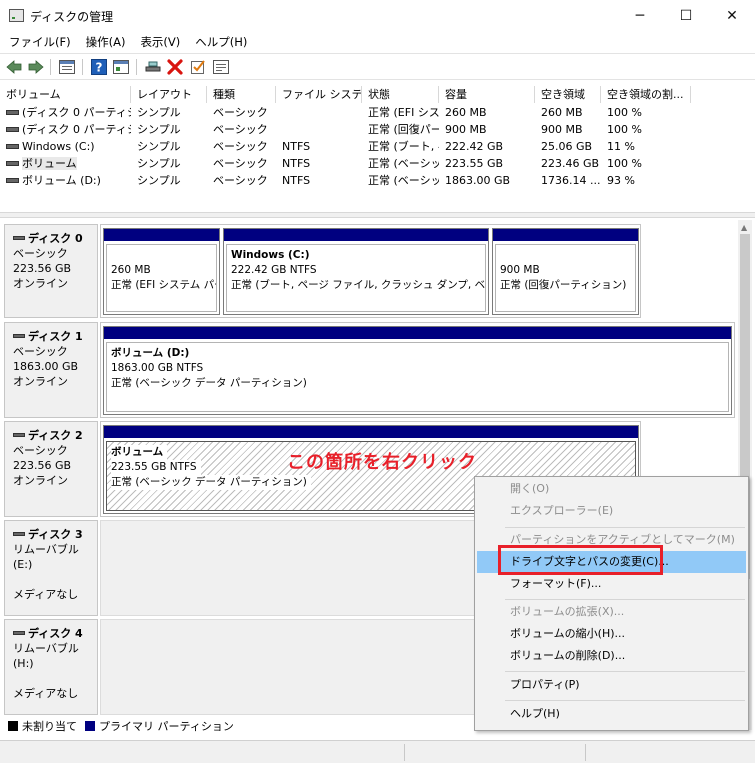 The height and width of the screenshot is (763, 755). Describe the element at coordinates (65, 94) in the screenshot. I see `column-header-volume: ボリューム` at that location.